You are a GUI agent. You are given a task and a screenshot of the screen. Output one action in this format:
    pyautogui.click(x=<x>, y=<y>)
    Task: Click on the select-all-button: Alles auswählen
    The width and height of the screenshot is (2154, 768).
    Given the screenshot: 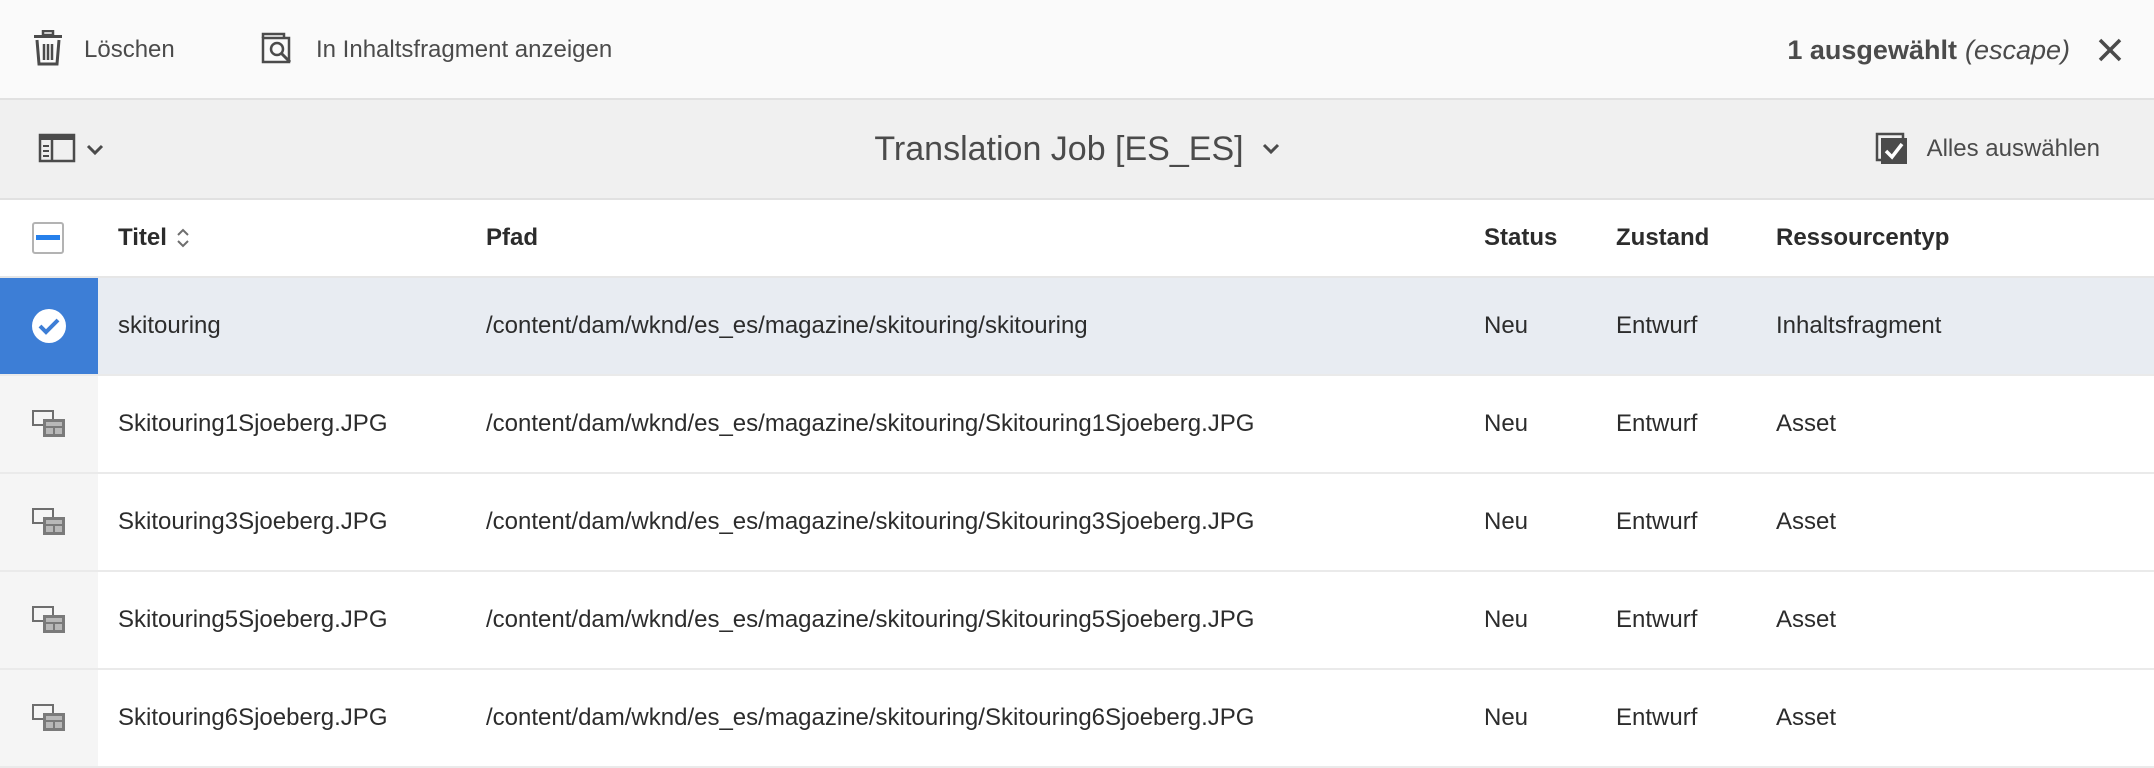 What is the action you would take?
    pyautogui.click(x=1987, y=149)
    